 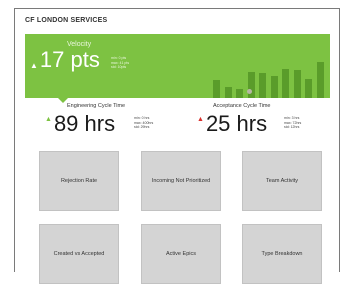 I want to click on velocity-sparkline, so click(x=270, y=66).